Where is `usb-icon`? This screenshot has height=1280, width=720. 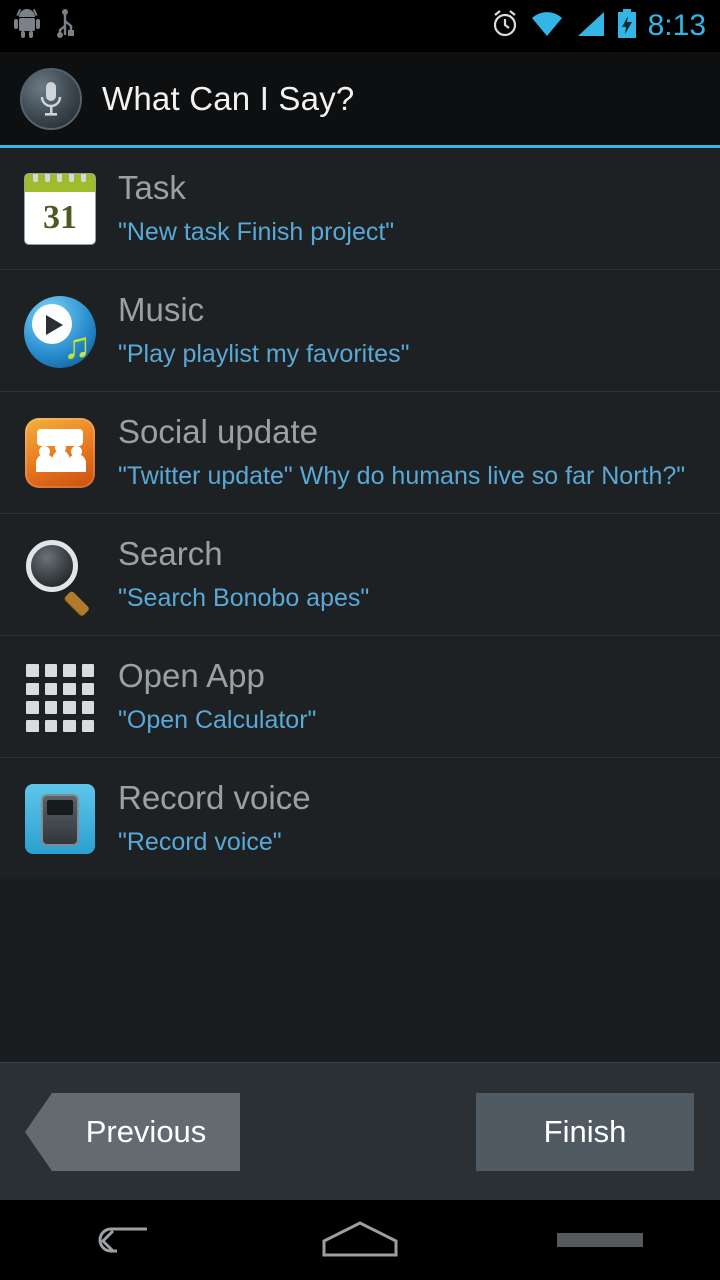
usb-icon is located at coordinates (65, 26).